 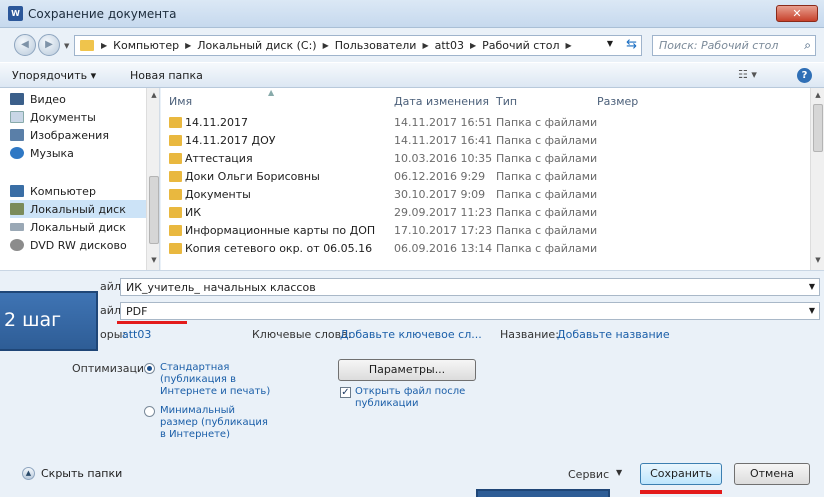 What do you see at coordinates (588, 474) in the screenshot?
I see `service-menu: Сервис` at bounding box center [588, 474].